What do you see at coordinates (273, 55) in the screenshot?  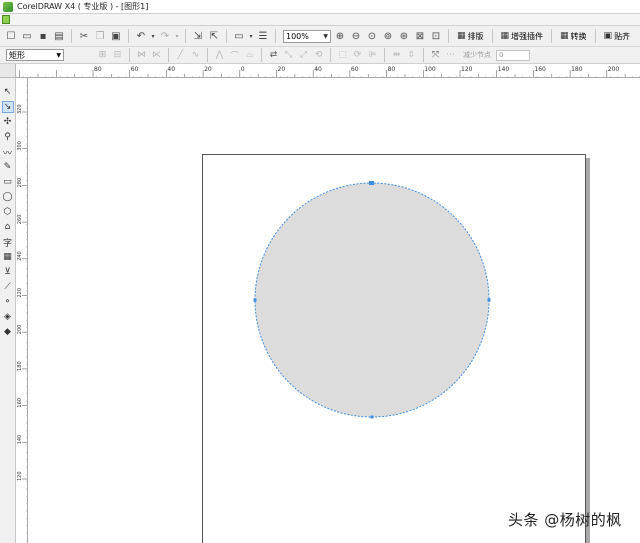 I see `reverse-direction-icon: ⇄` at bounding box center [273, 55].